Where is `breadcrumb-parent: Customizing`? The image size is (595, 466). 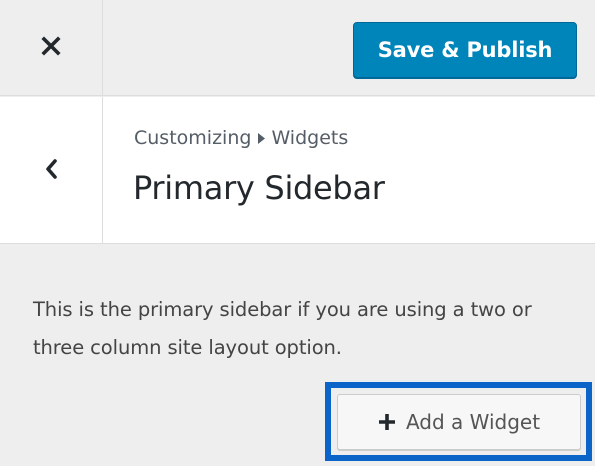 breadcrumb-parent: Customizing is located at coordinates (193, 138).